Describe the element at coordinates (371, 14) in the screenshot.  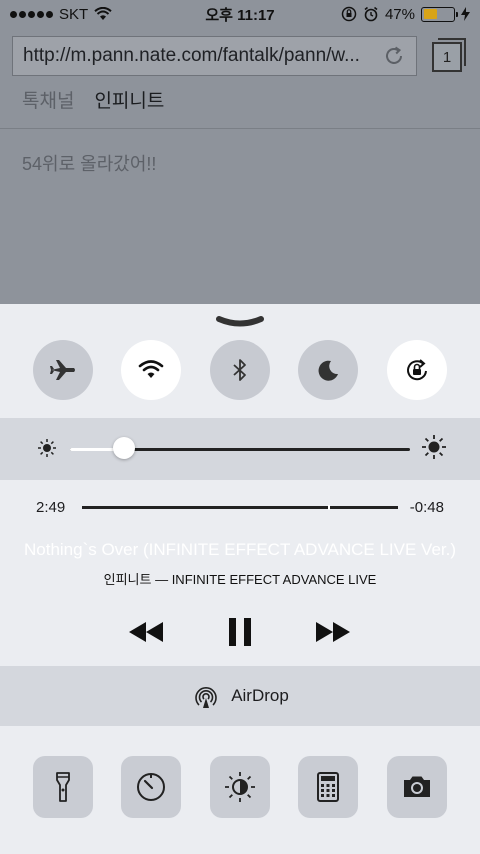
I see `alarm-status-icon` at that location.